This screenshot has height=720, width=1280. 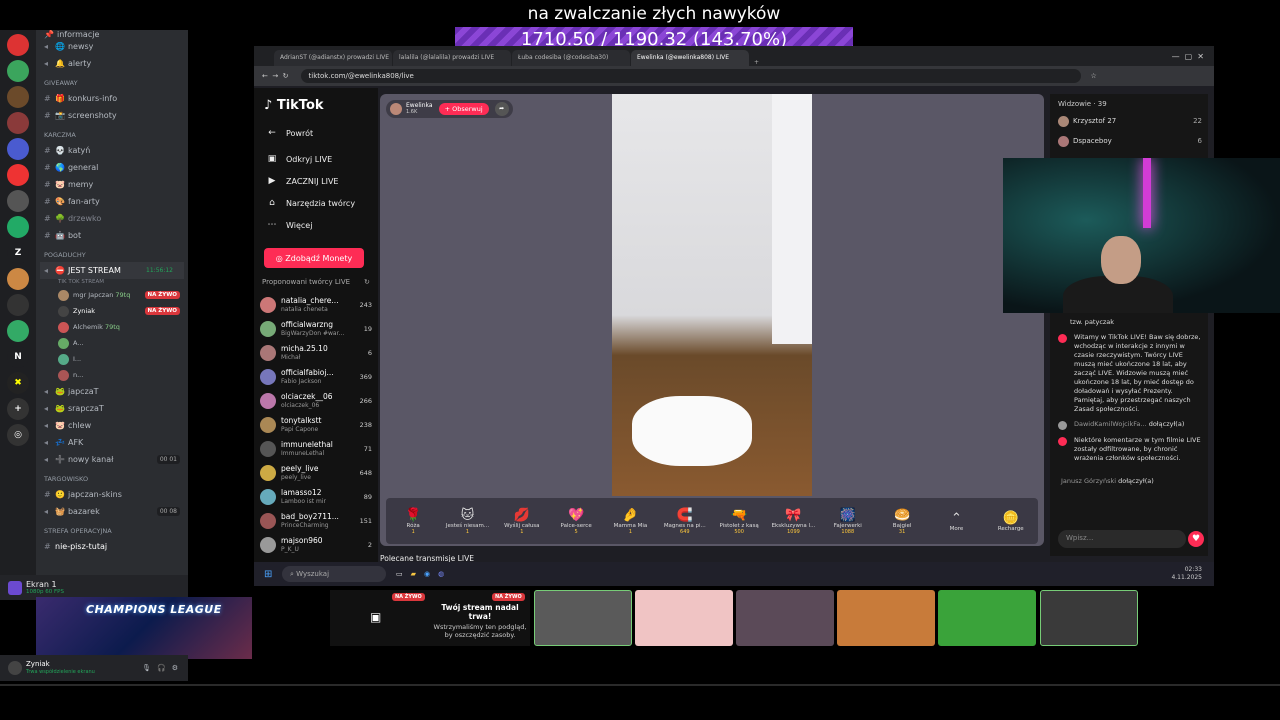 I want to click on windows-start-icon: ⊞, so click(x=268, y=574).